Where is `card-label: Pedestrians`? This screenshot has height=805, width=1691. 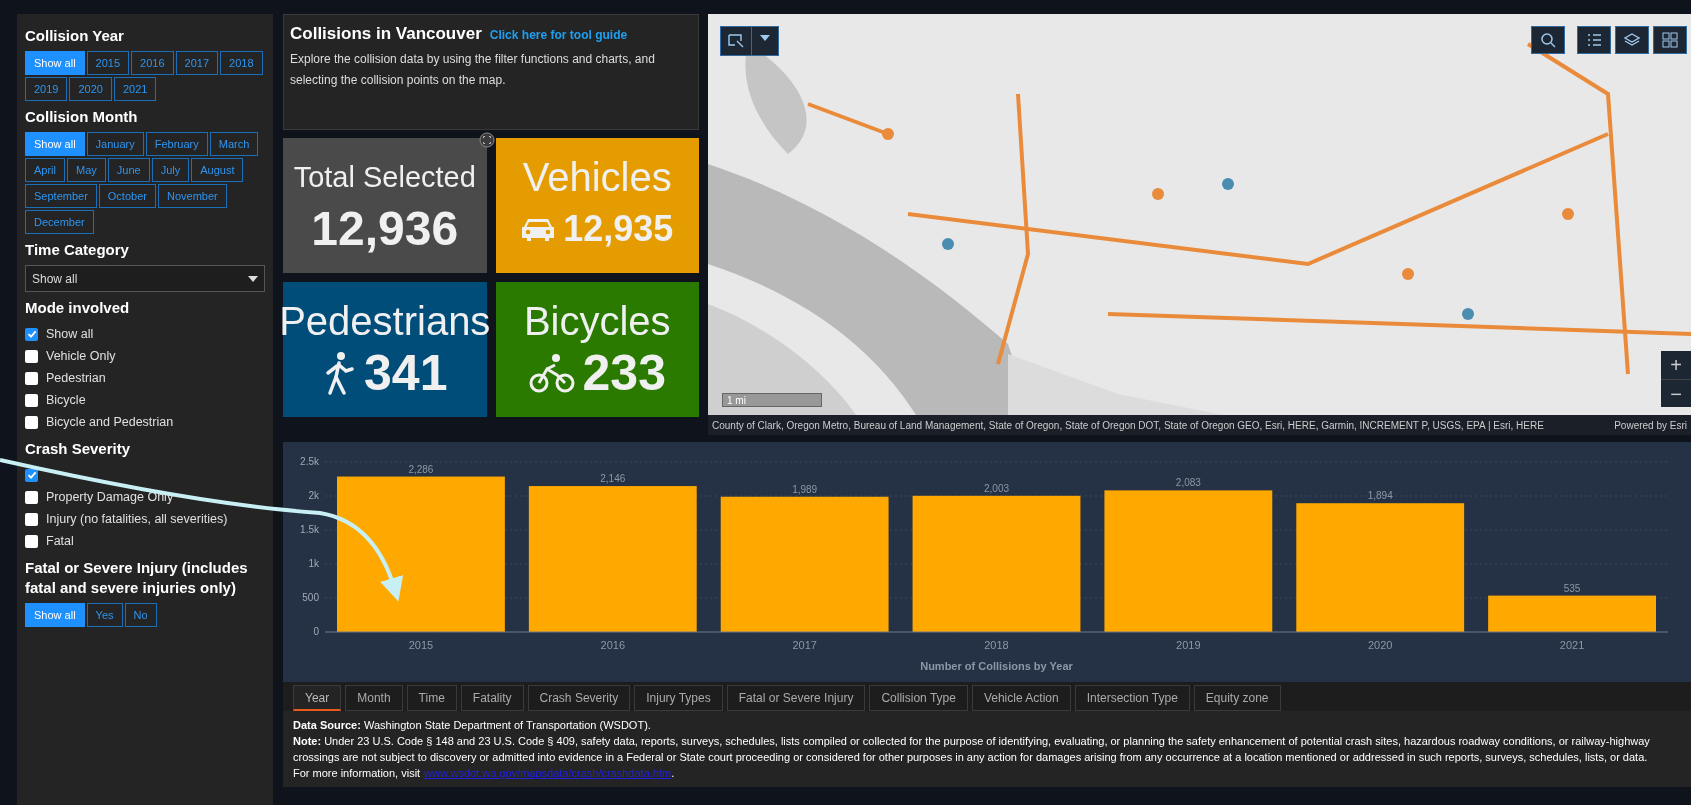 card-label: Pedestrians is located at coordinates (385, 320).